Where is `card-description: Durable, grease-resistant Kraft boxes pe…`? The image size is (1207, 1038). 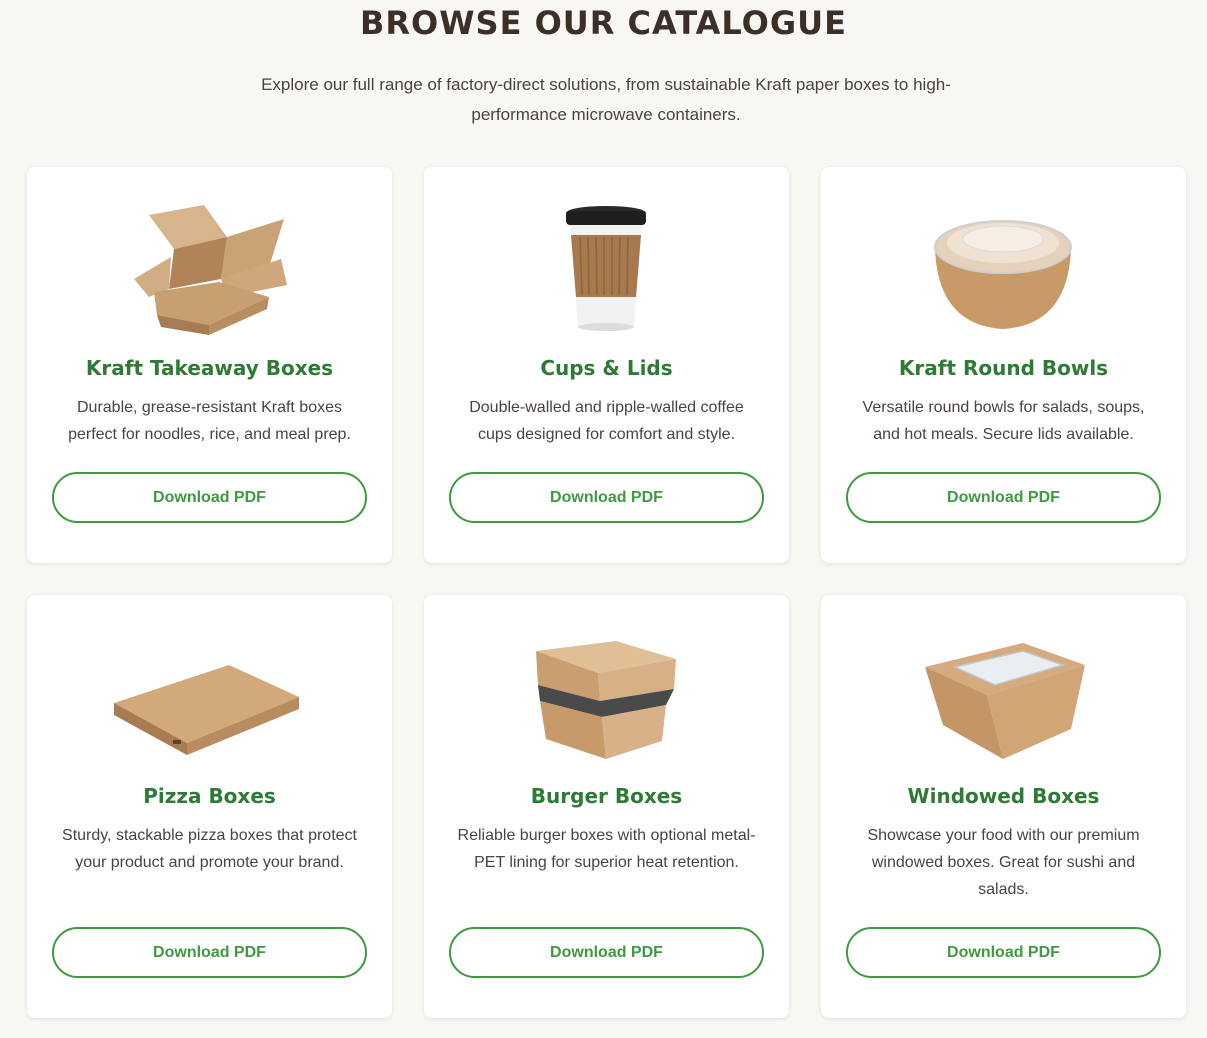
card-description: Durable, grease-resistant Kraft boxes pe… is located at coordinates (209, 421).